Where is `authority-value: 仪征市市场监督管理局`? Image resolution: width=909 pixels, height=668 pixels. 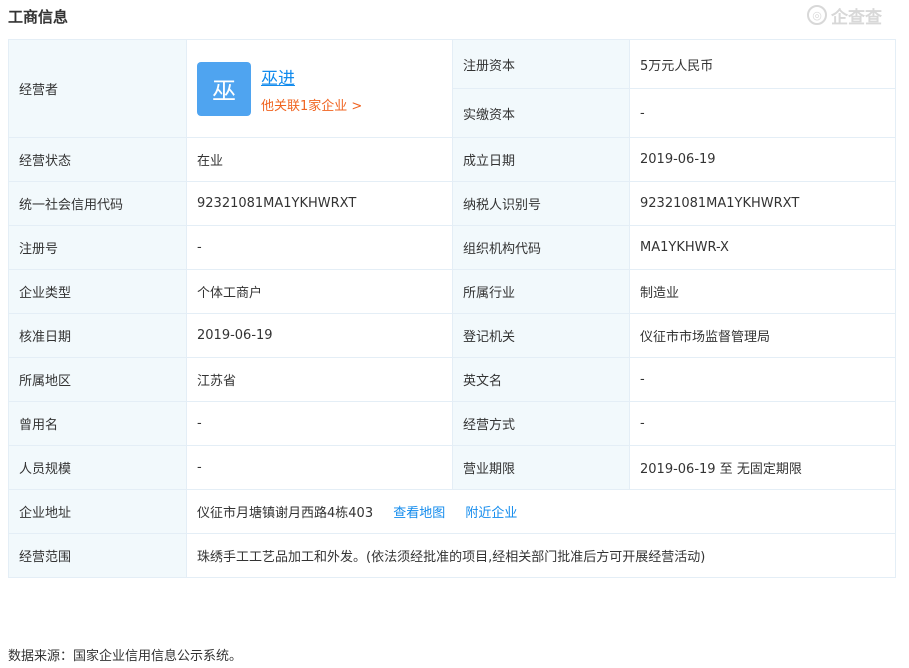 authority-value: 仪征市市场监督管理局 is located at coordinates (762, 335).